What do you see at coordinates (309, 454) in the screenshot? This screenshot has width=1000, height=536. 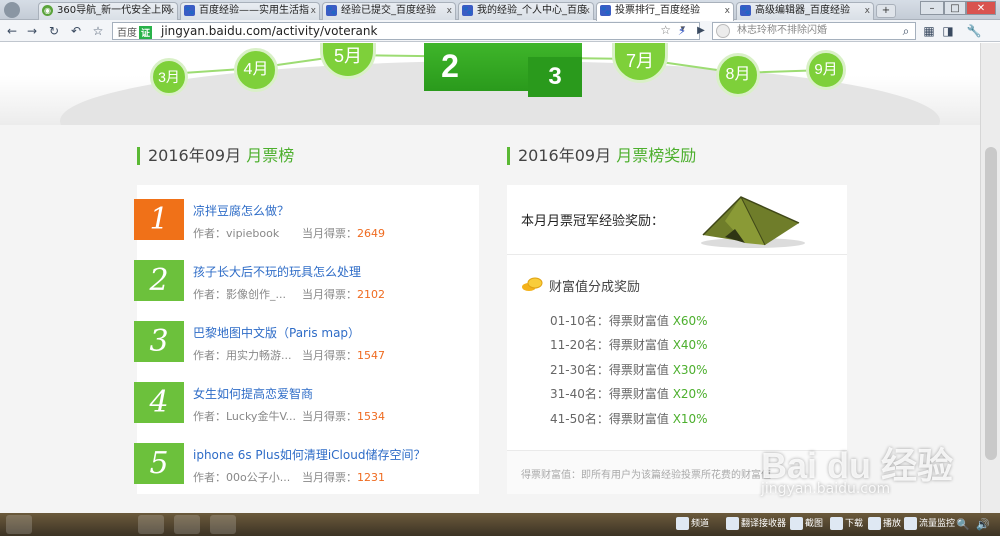 I see `article-link: iphone 6s Plus如何清理iCloud储存空间？` at bounding box center [309, 454].